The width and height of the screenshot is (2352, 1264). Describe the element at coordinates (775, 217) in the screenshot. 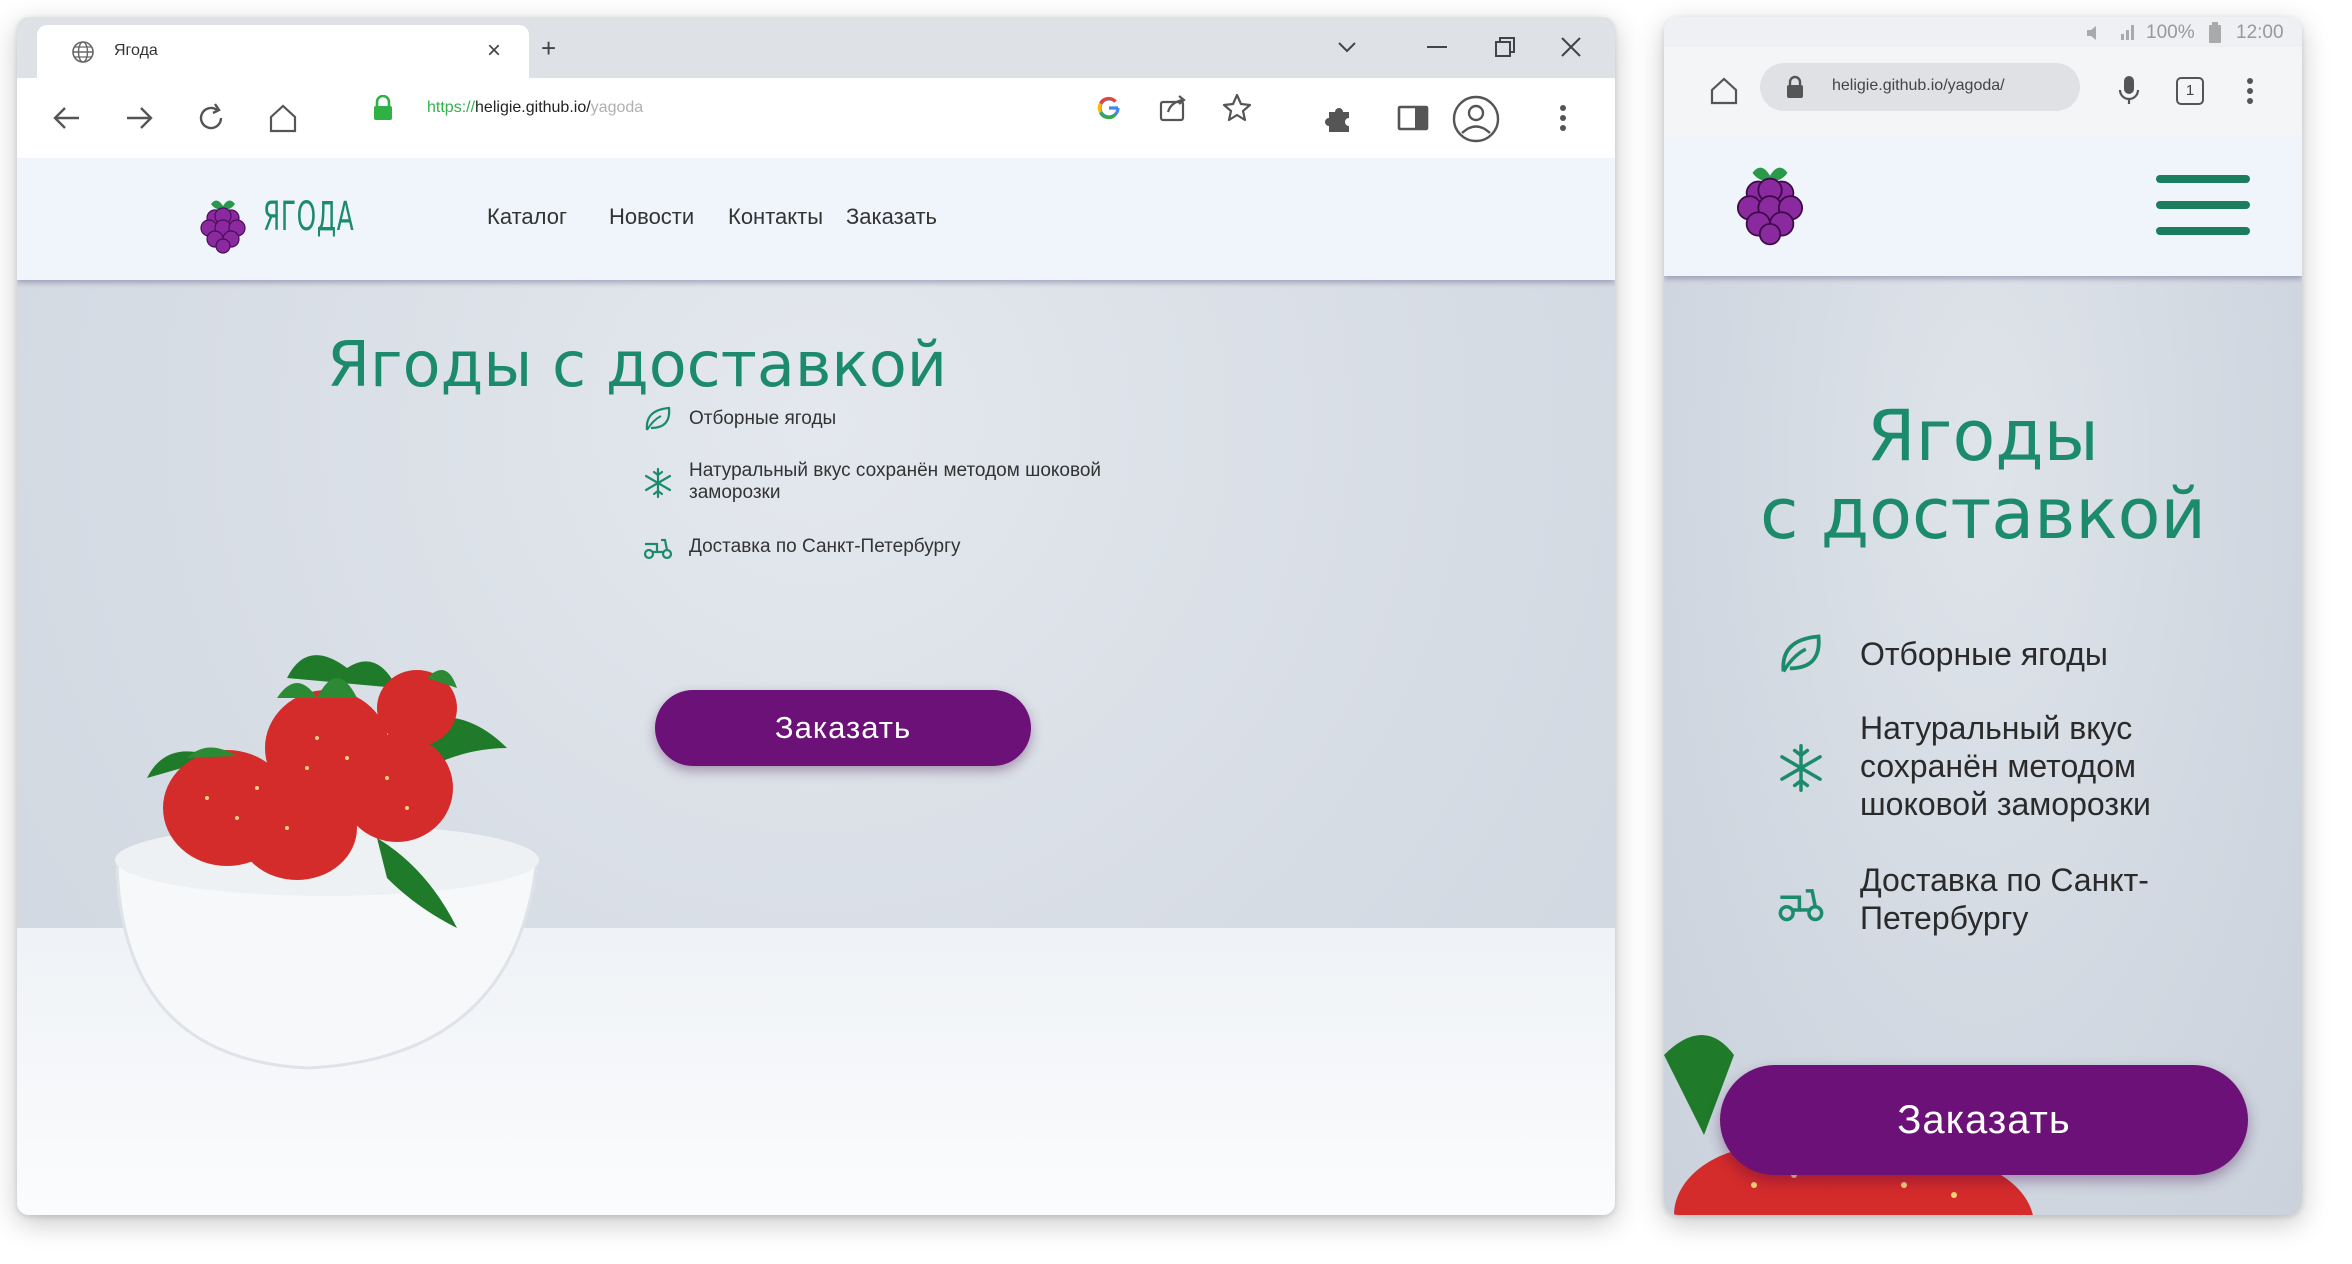

I see `nav-contacts-link: Контакты` at that location.